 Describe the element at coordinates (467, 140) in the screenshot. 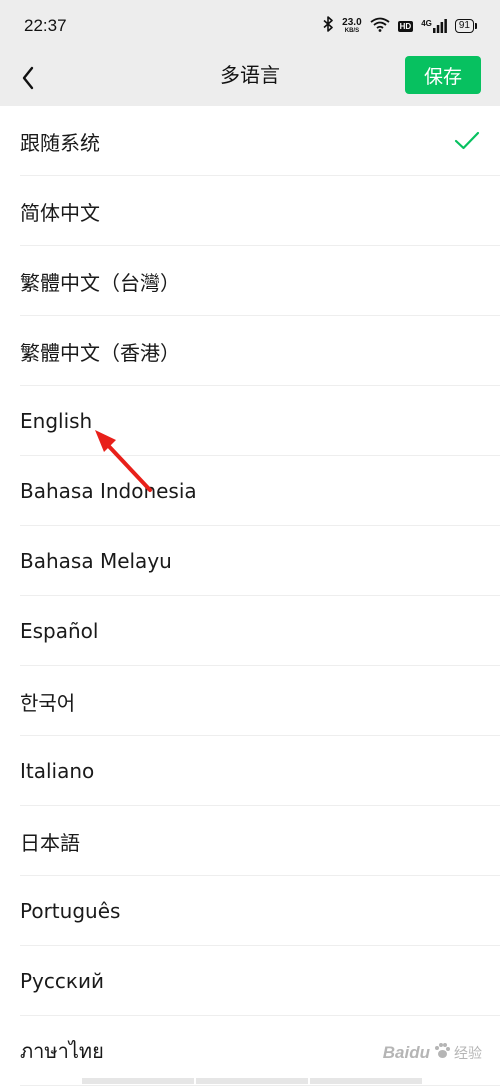

I see `checkmark-icon` at that location.